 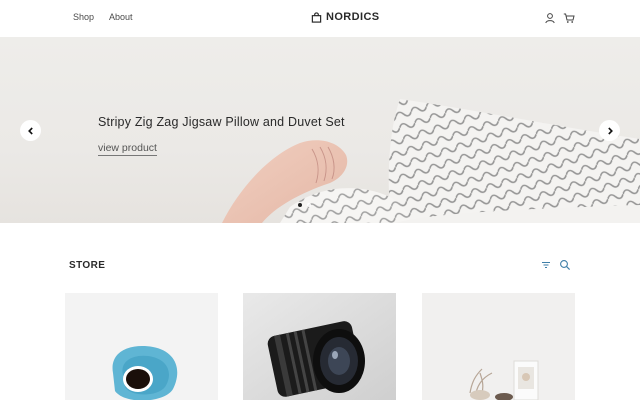 I want to click on search-icon, so click(x=565, y=265).